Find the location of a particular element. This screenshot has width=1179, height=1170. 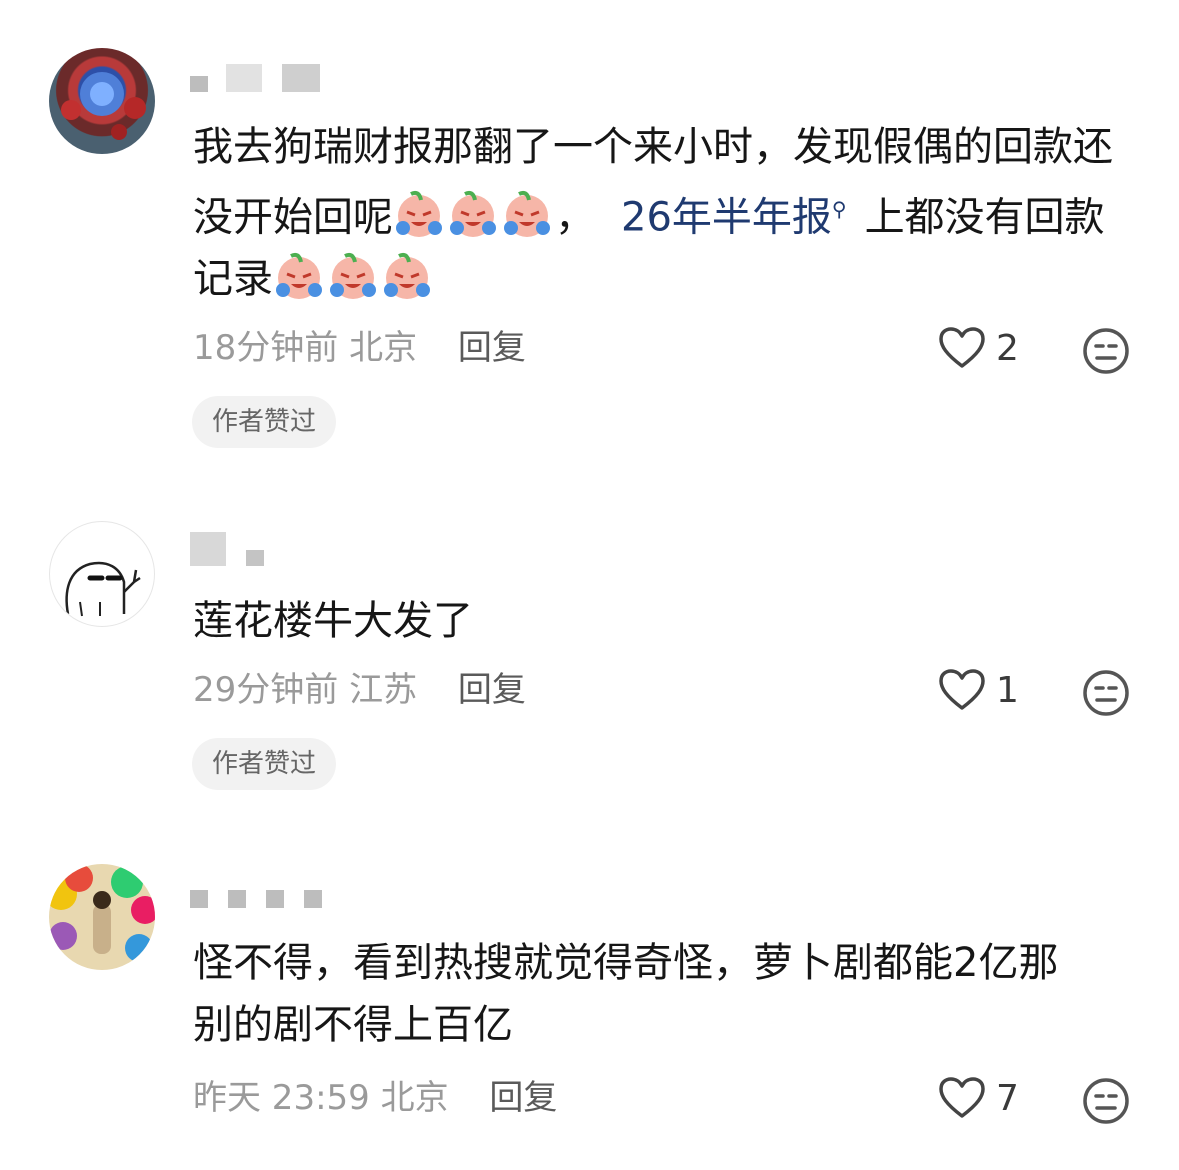

like-button: 1 is located at coordinates (978, 690).